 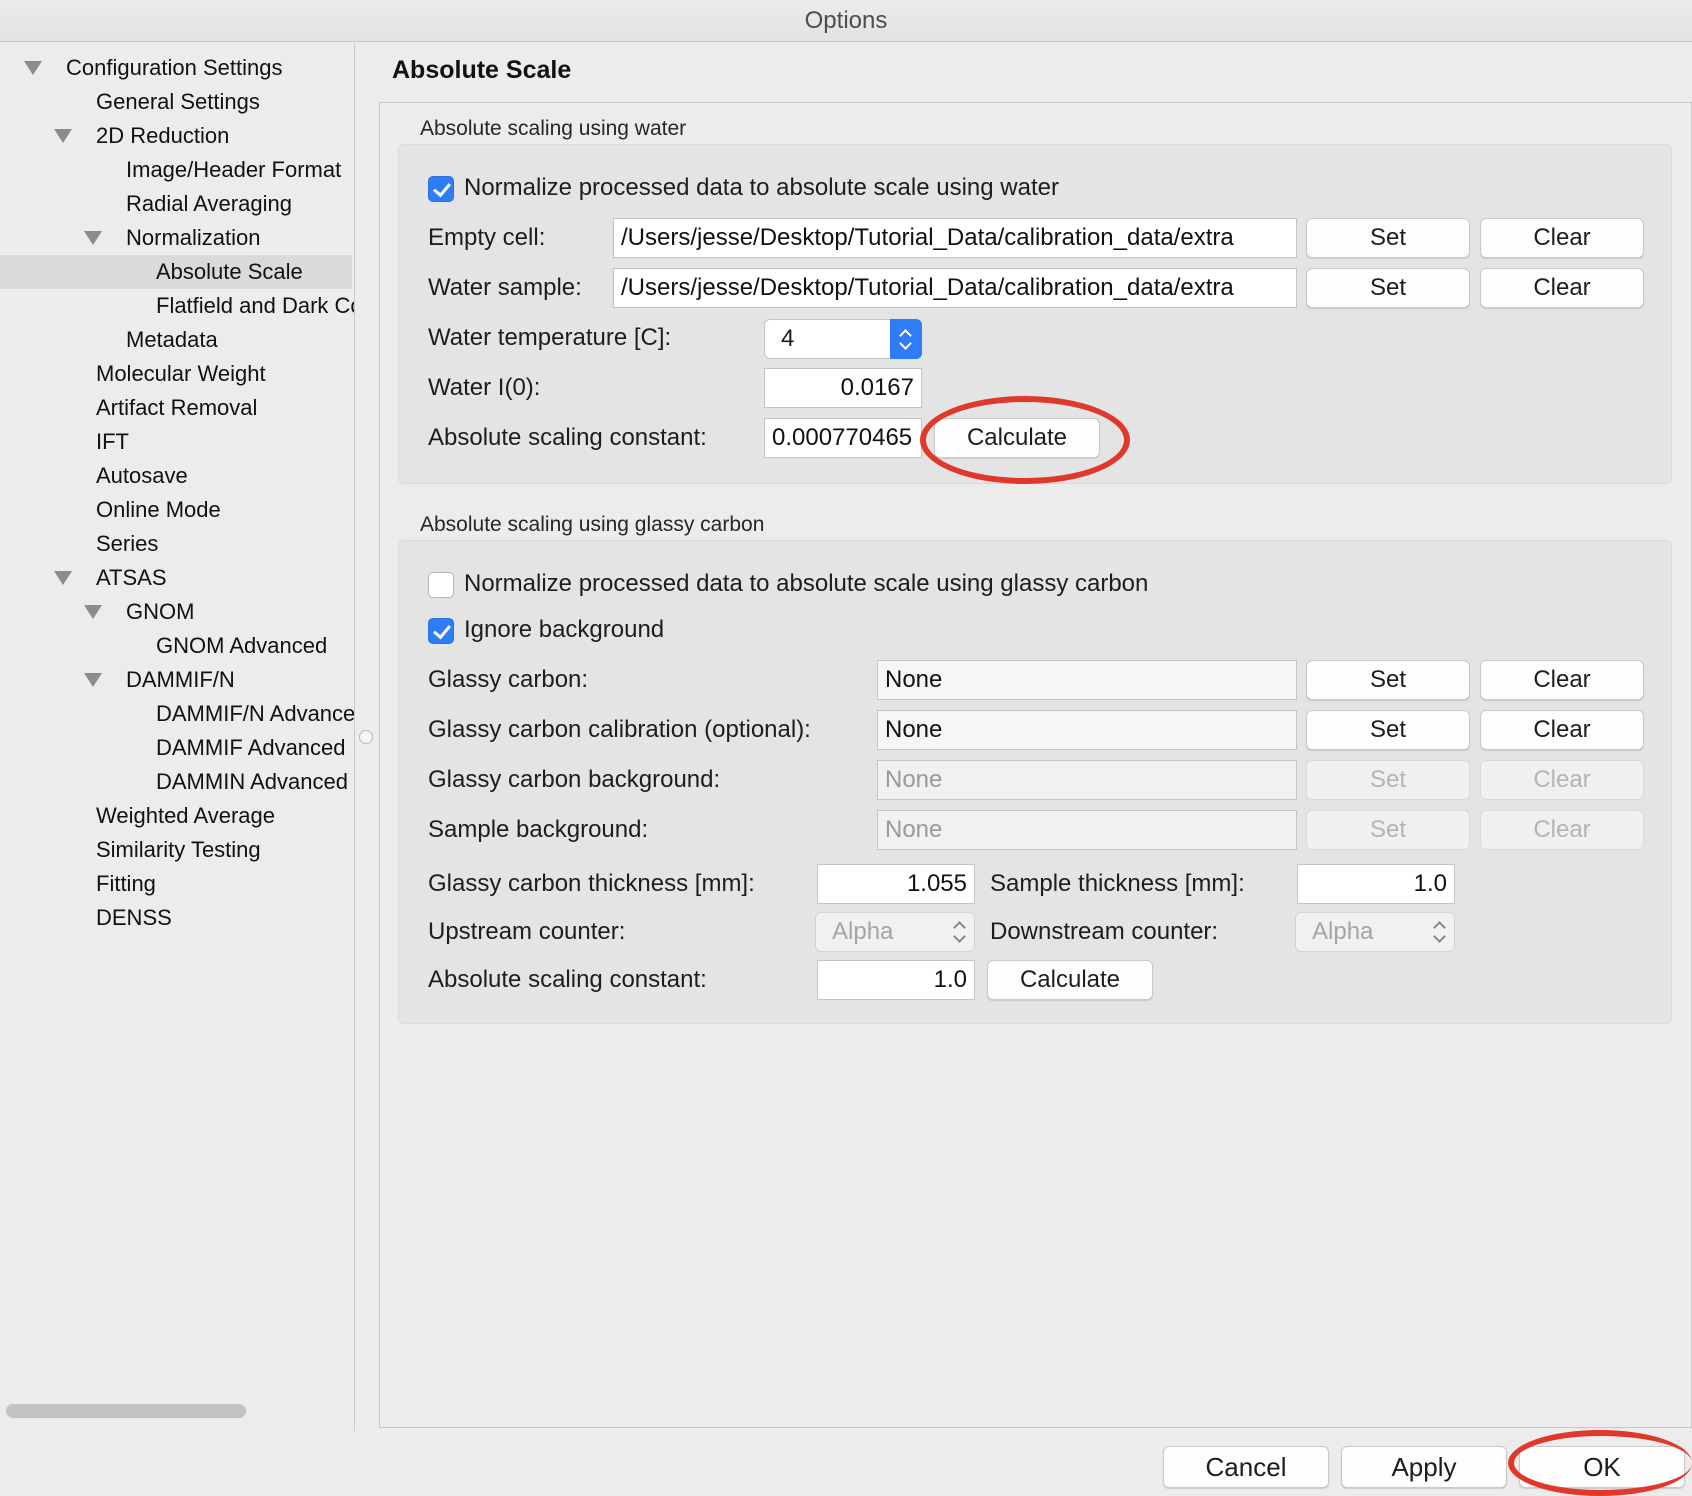 What do you see at coordinates (1388, 238) in the screenshot?
I see `empty-cell-set-button: Set` at bounding box center [1388, 238].